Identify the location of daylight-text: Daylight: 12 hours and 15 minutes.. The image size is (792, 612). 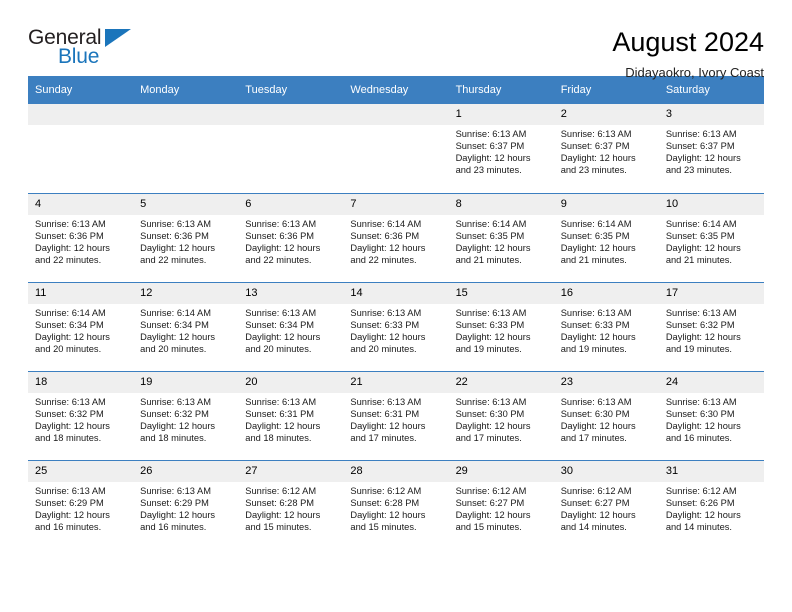
(283, 520).